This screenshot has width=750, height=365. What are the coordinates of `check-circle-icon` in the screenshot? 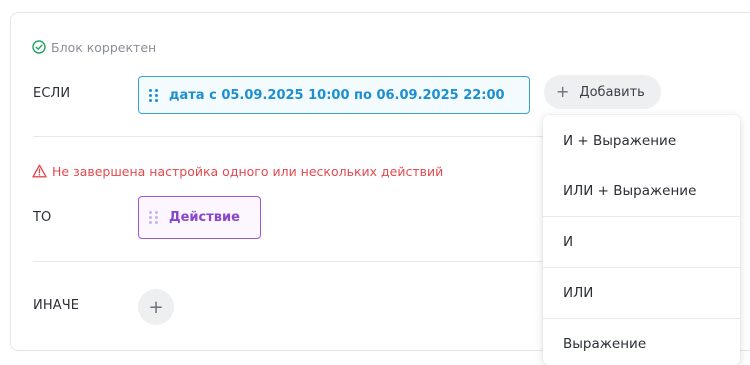 It's located at (39, 47).